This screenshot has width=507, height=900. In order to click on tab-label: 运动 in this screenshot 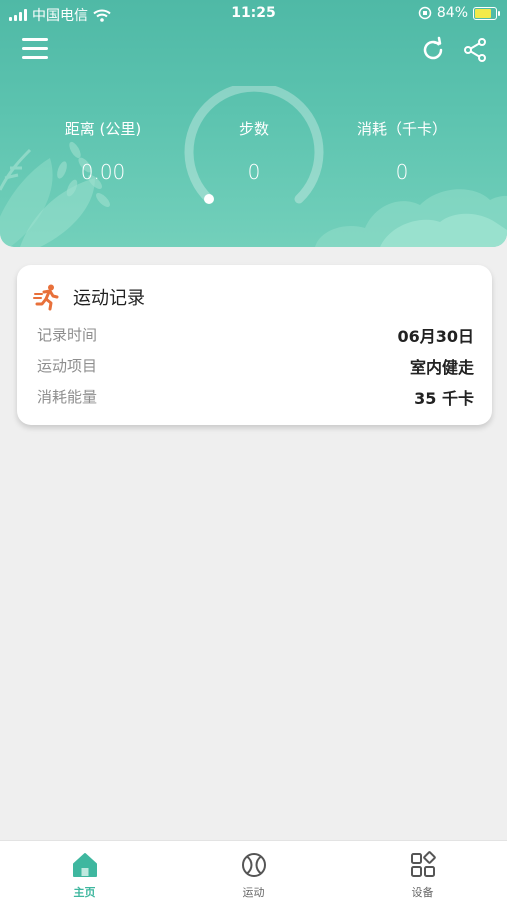, I will do `click(253, 892)`.